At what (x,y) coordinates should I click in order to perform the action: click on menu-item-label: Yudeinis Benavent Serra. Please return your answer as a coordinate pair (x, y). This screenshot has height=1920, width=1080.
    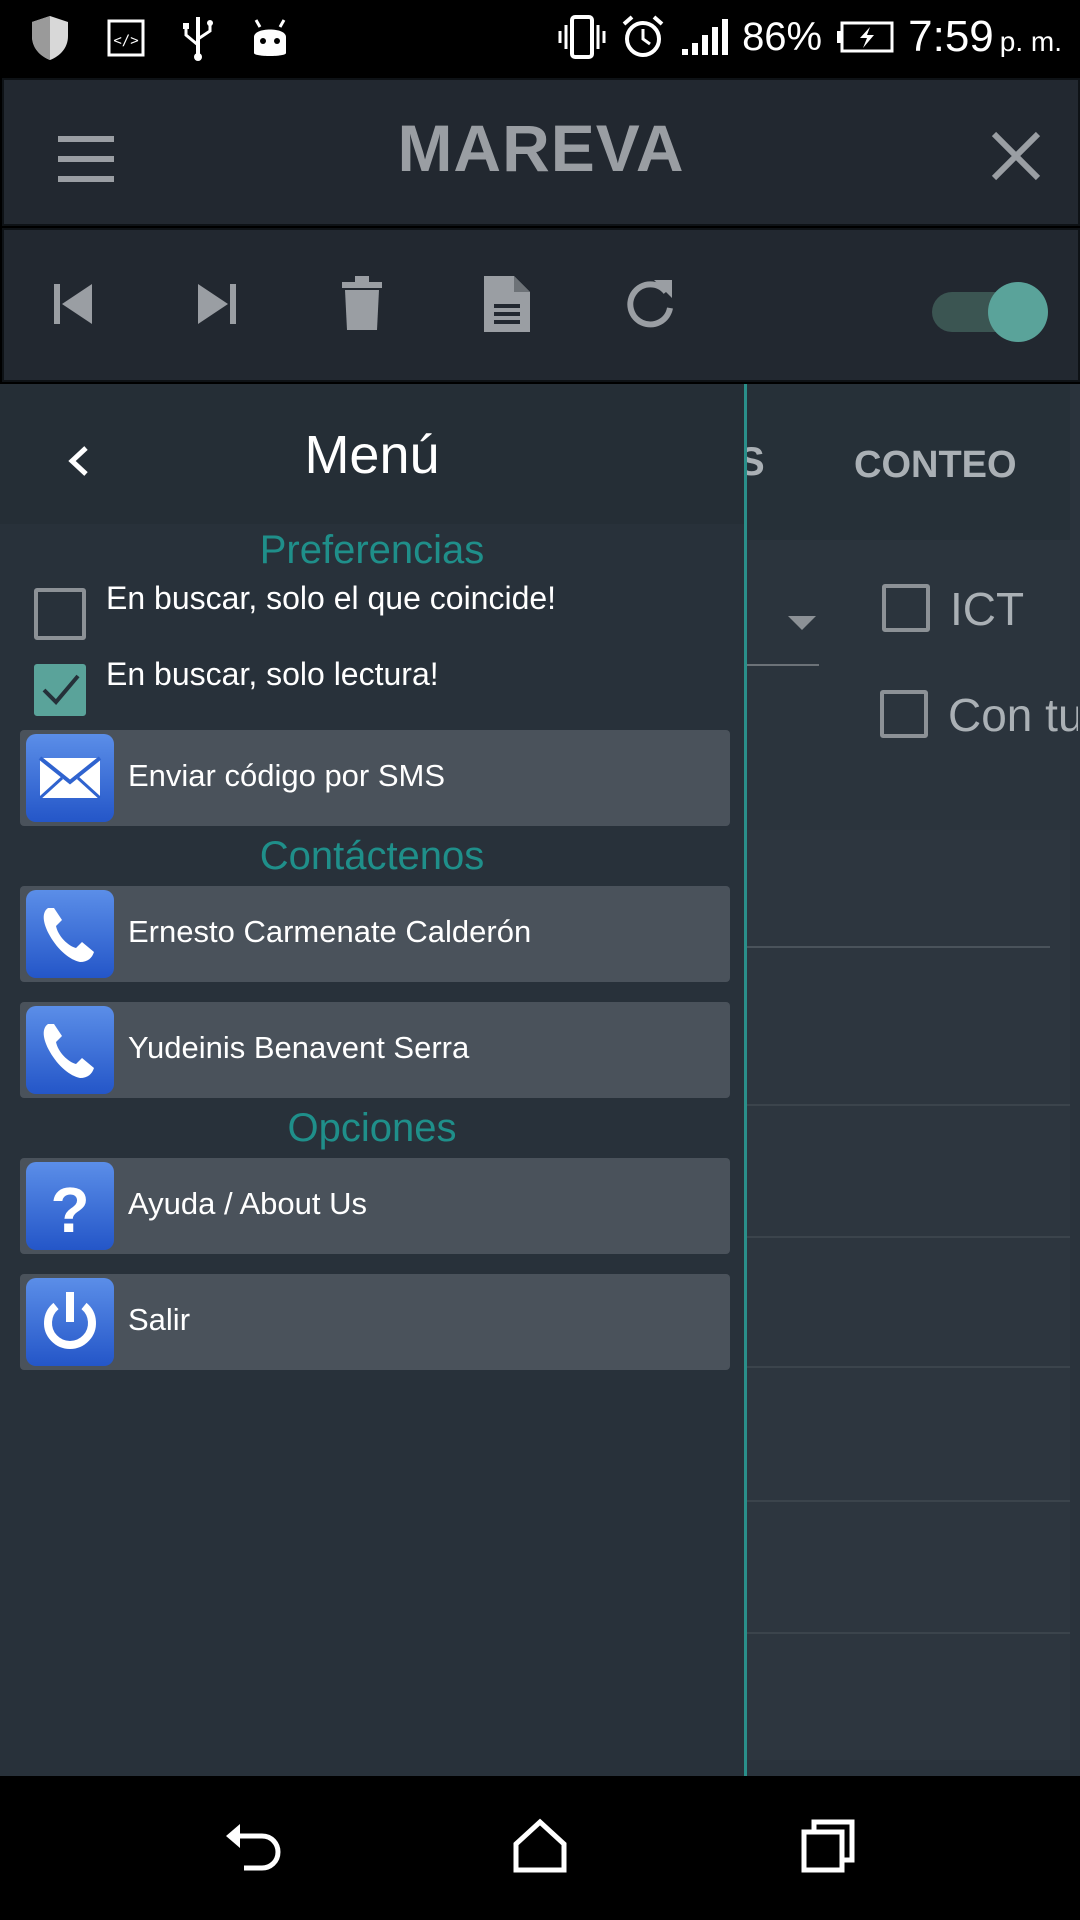
    Looking at the image, I should click on (299, 1047).